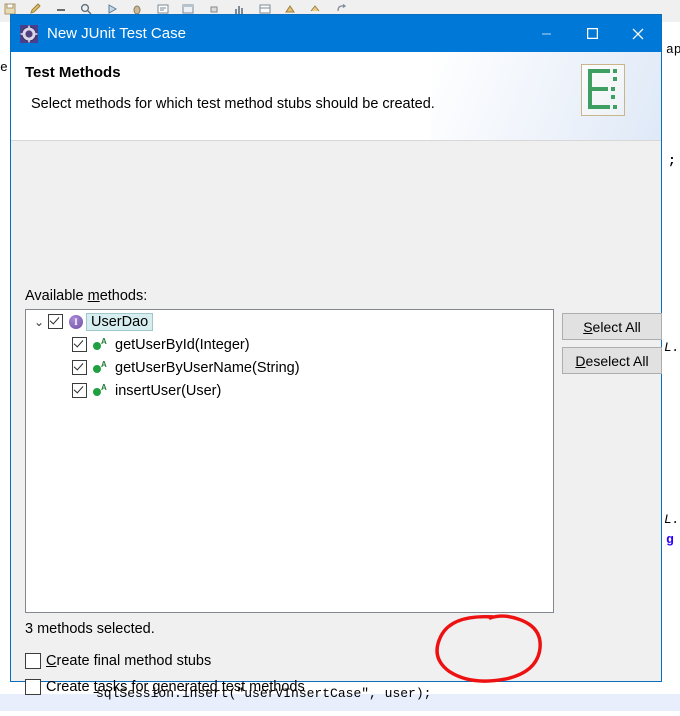 The image size is (680, 716). Describe the element at coordinates (265, 8) in the screenshot. I see `table-icon` at that location.